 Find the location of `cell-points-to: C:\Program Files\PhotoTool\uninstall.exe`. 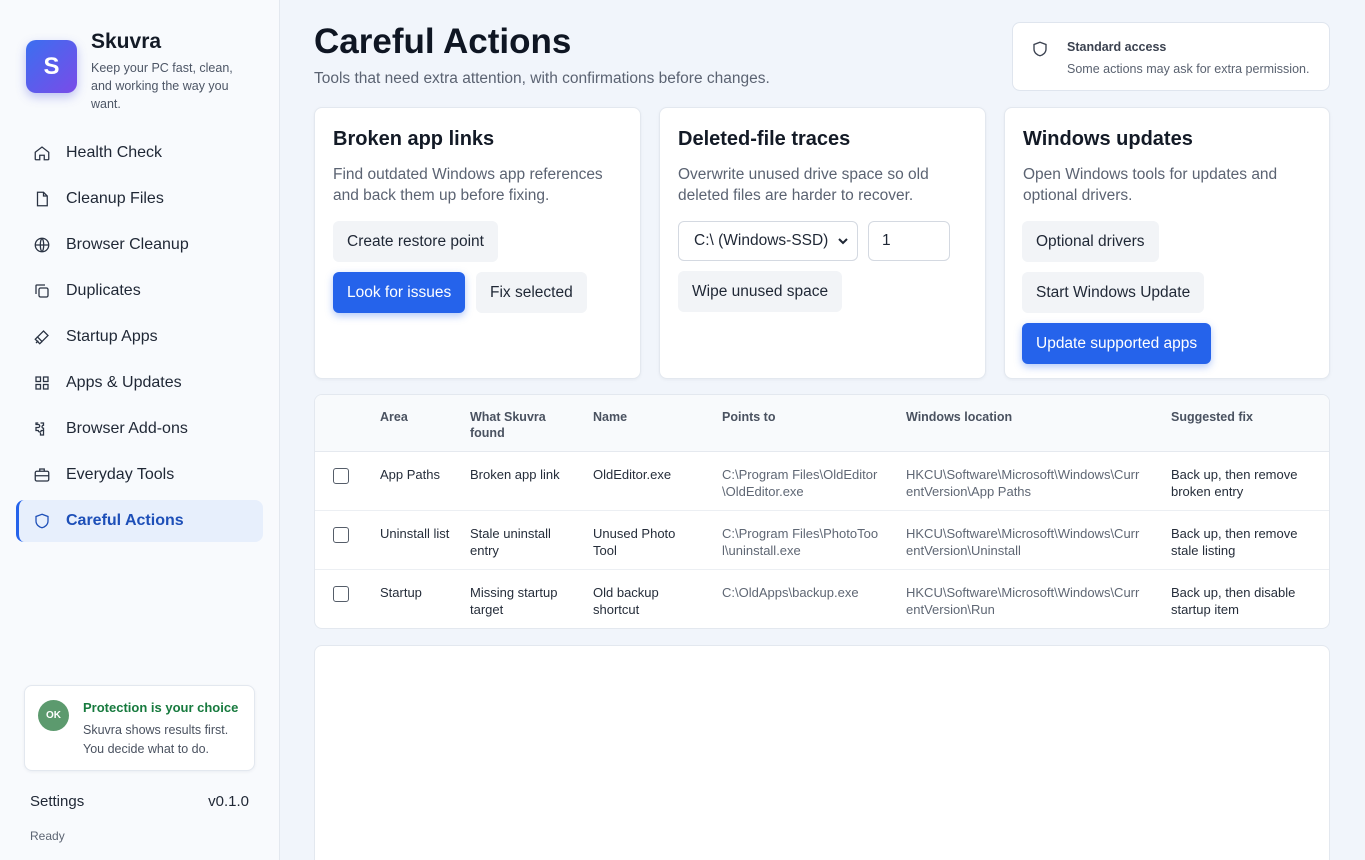

cell-points-to: C:\Program Files\PhotoTool\uninstall.exe is located at coordinates (800, 542).